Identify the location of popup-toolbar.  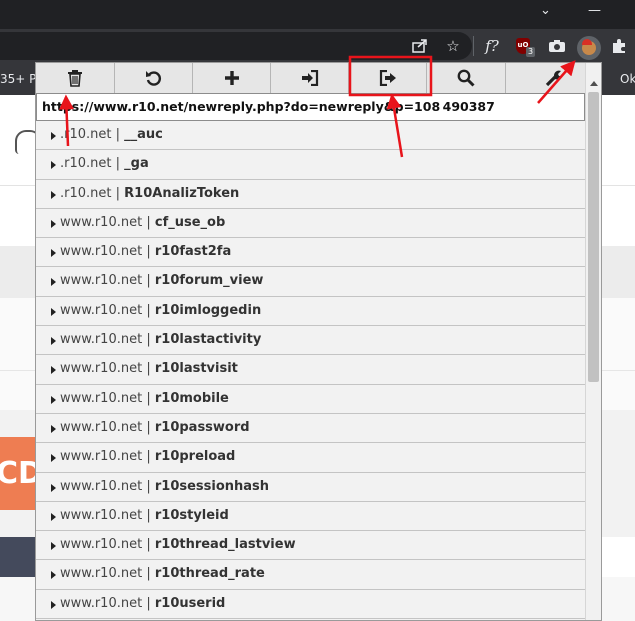
(318, 78).